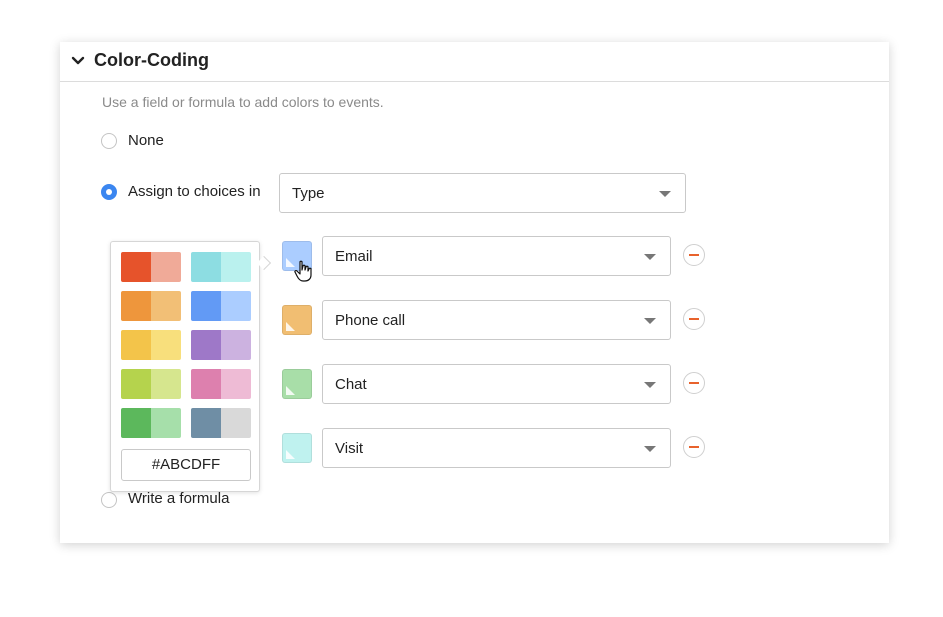 The image size is (943, 617). Describe the element at coordinates (482, 193) in the screenshot. I see `field-select: Type` at that location.